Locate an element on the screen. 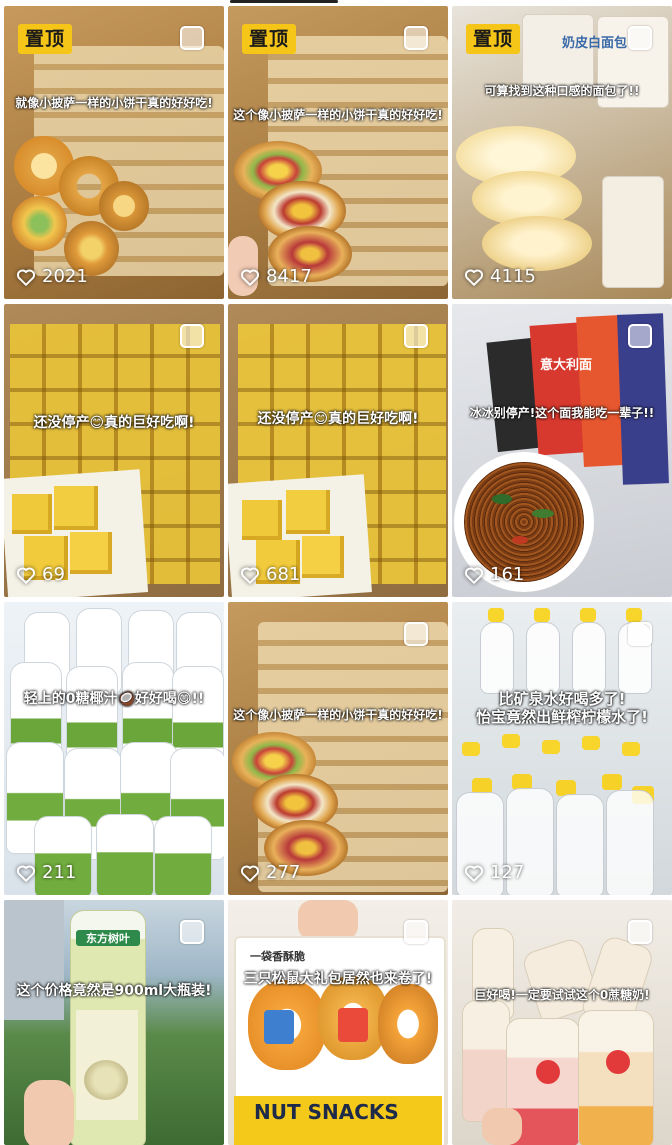 This screenshot has width=672, height=1145. post-caption: 三只松鼠大礼包居然也来卷了! is located at coordinates (338, 979).